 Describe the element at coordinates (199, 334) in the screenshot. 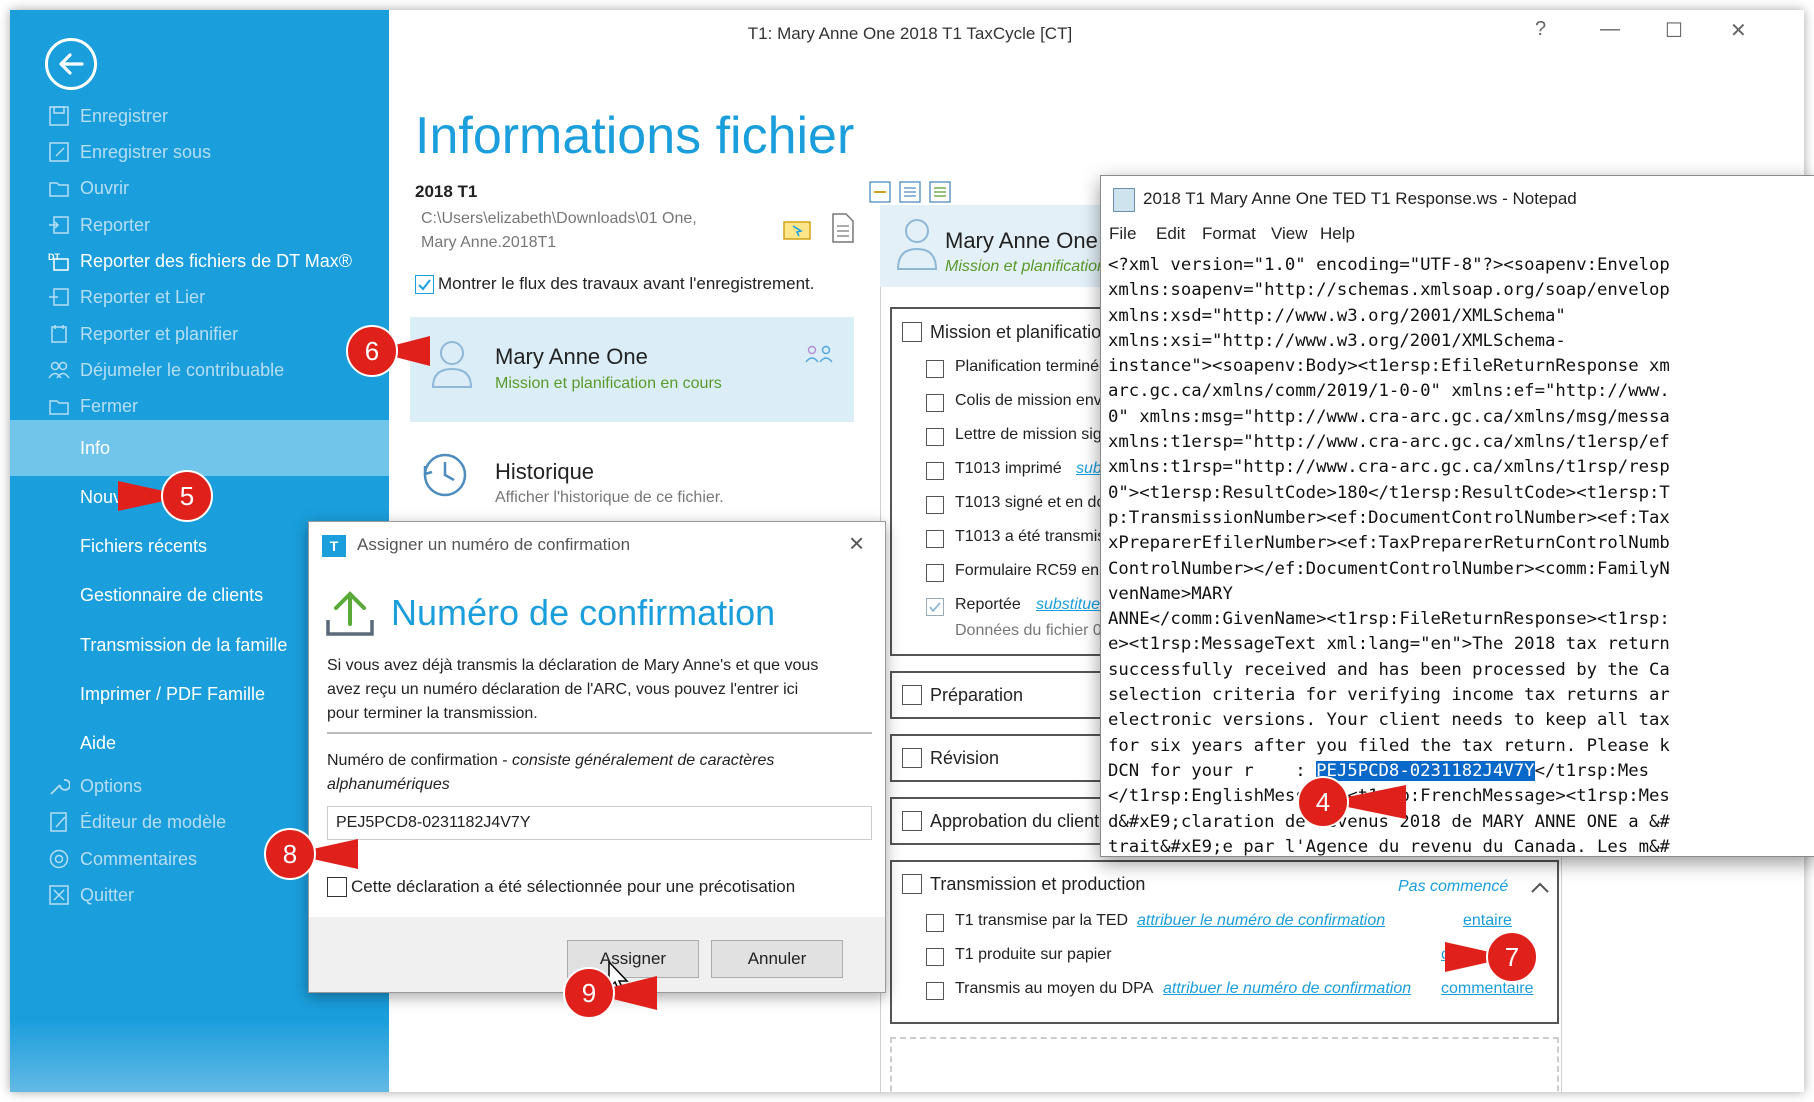

I see `sidebar-item-carry-schedule: Reporter et planifier` at that location.